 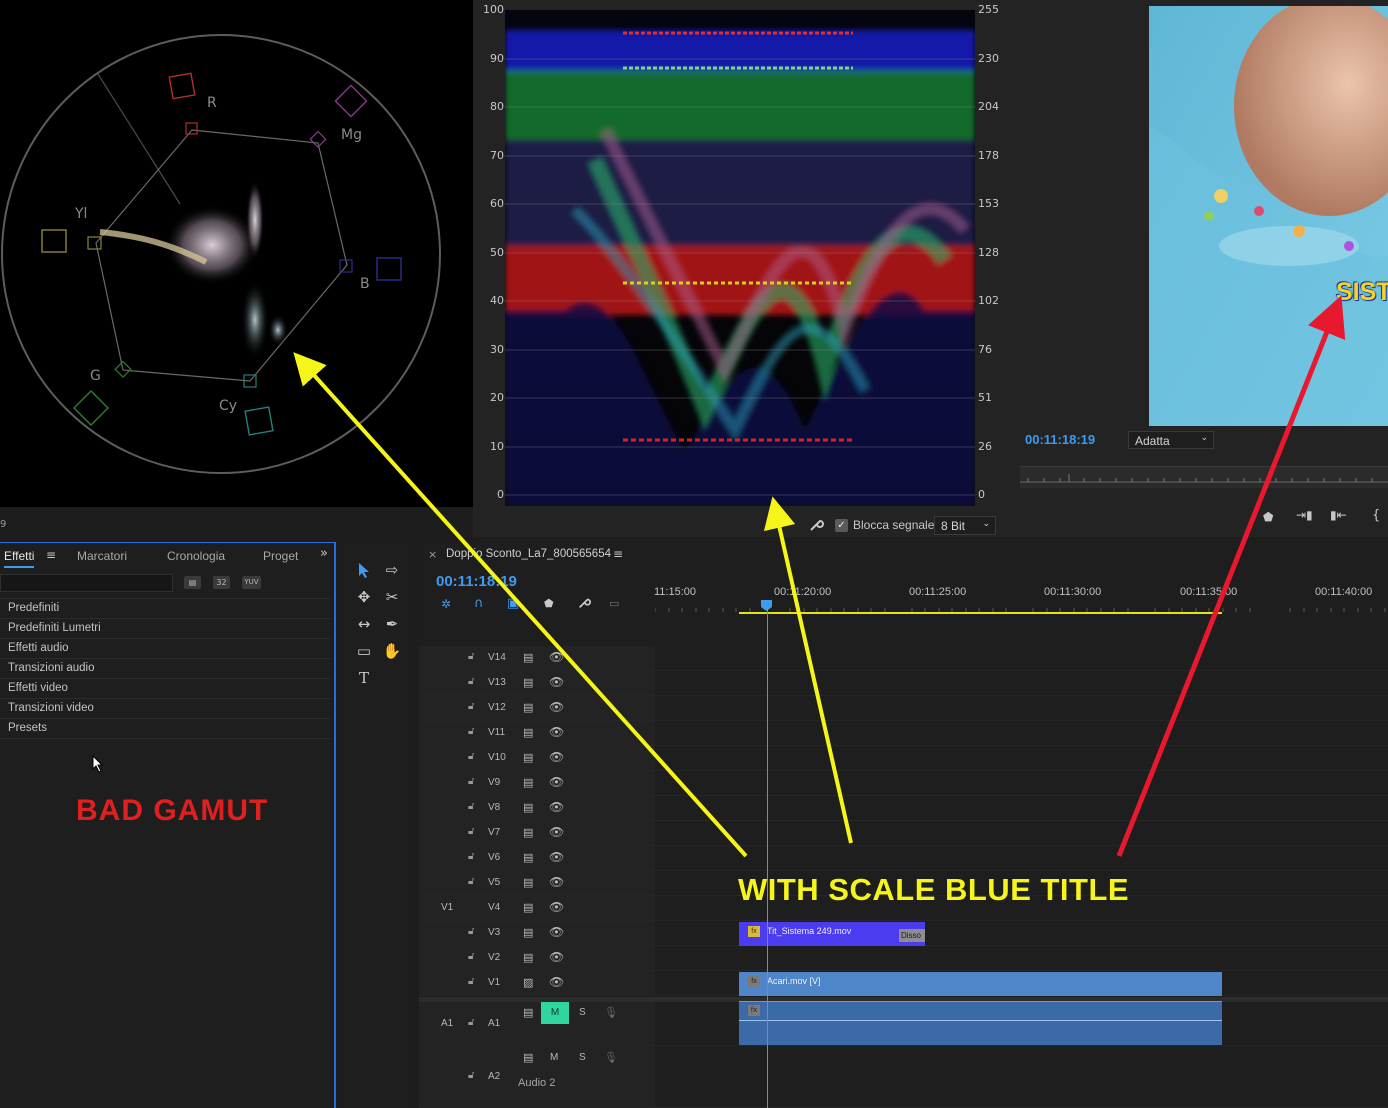 What do you see at coordinates (767, 856) in the screenshot?
I see `playhead-line` at bounding box center [767, 856].